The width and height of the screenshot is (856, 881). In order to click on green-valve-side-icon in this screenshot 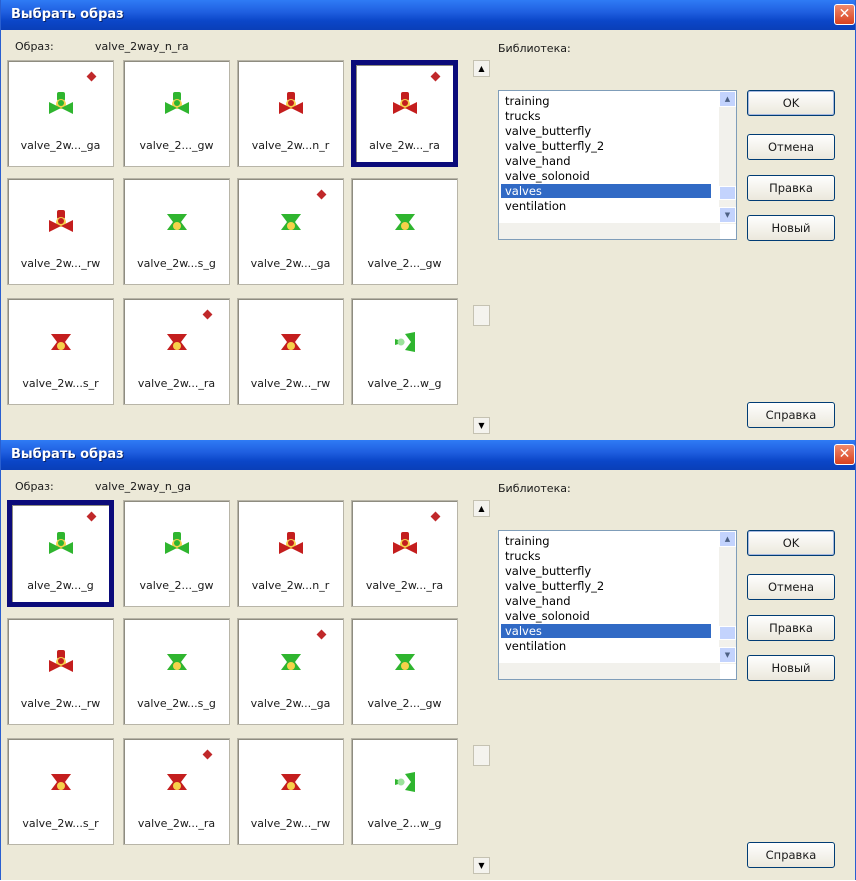, I will do `click(405, 782)`.